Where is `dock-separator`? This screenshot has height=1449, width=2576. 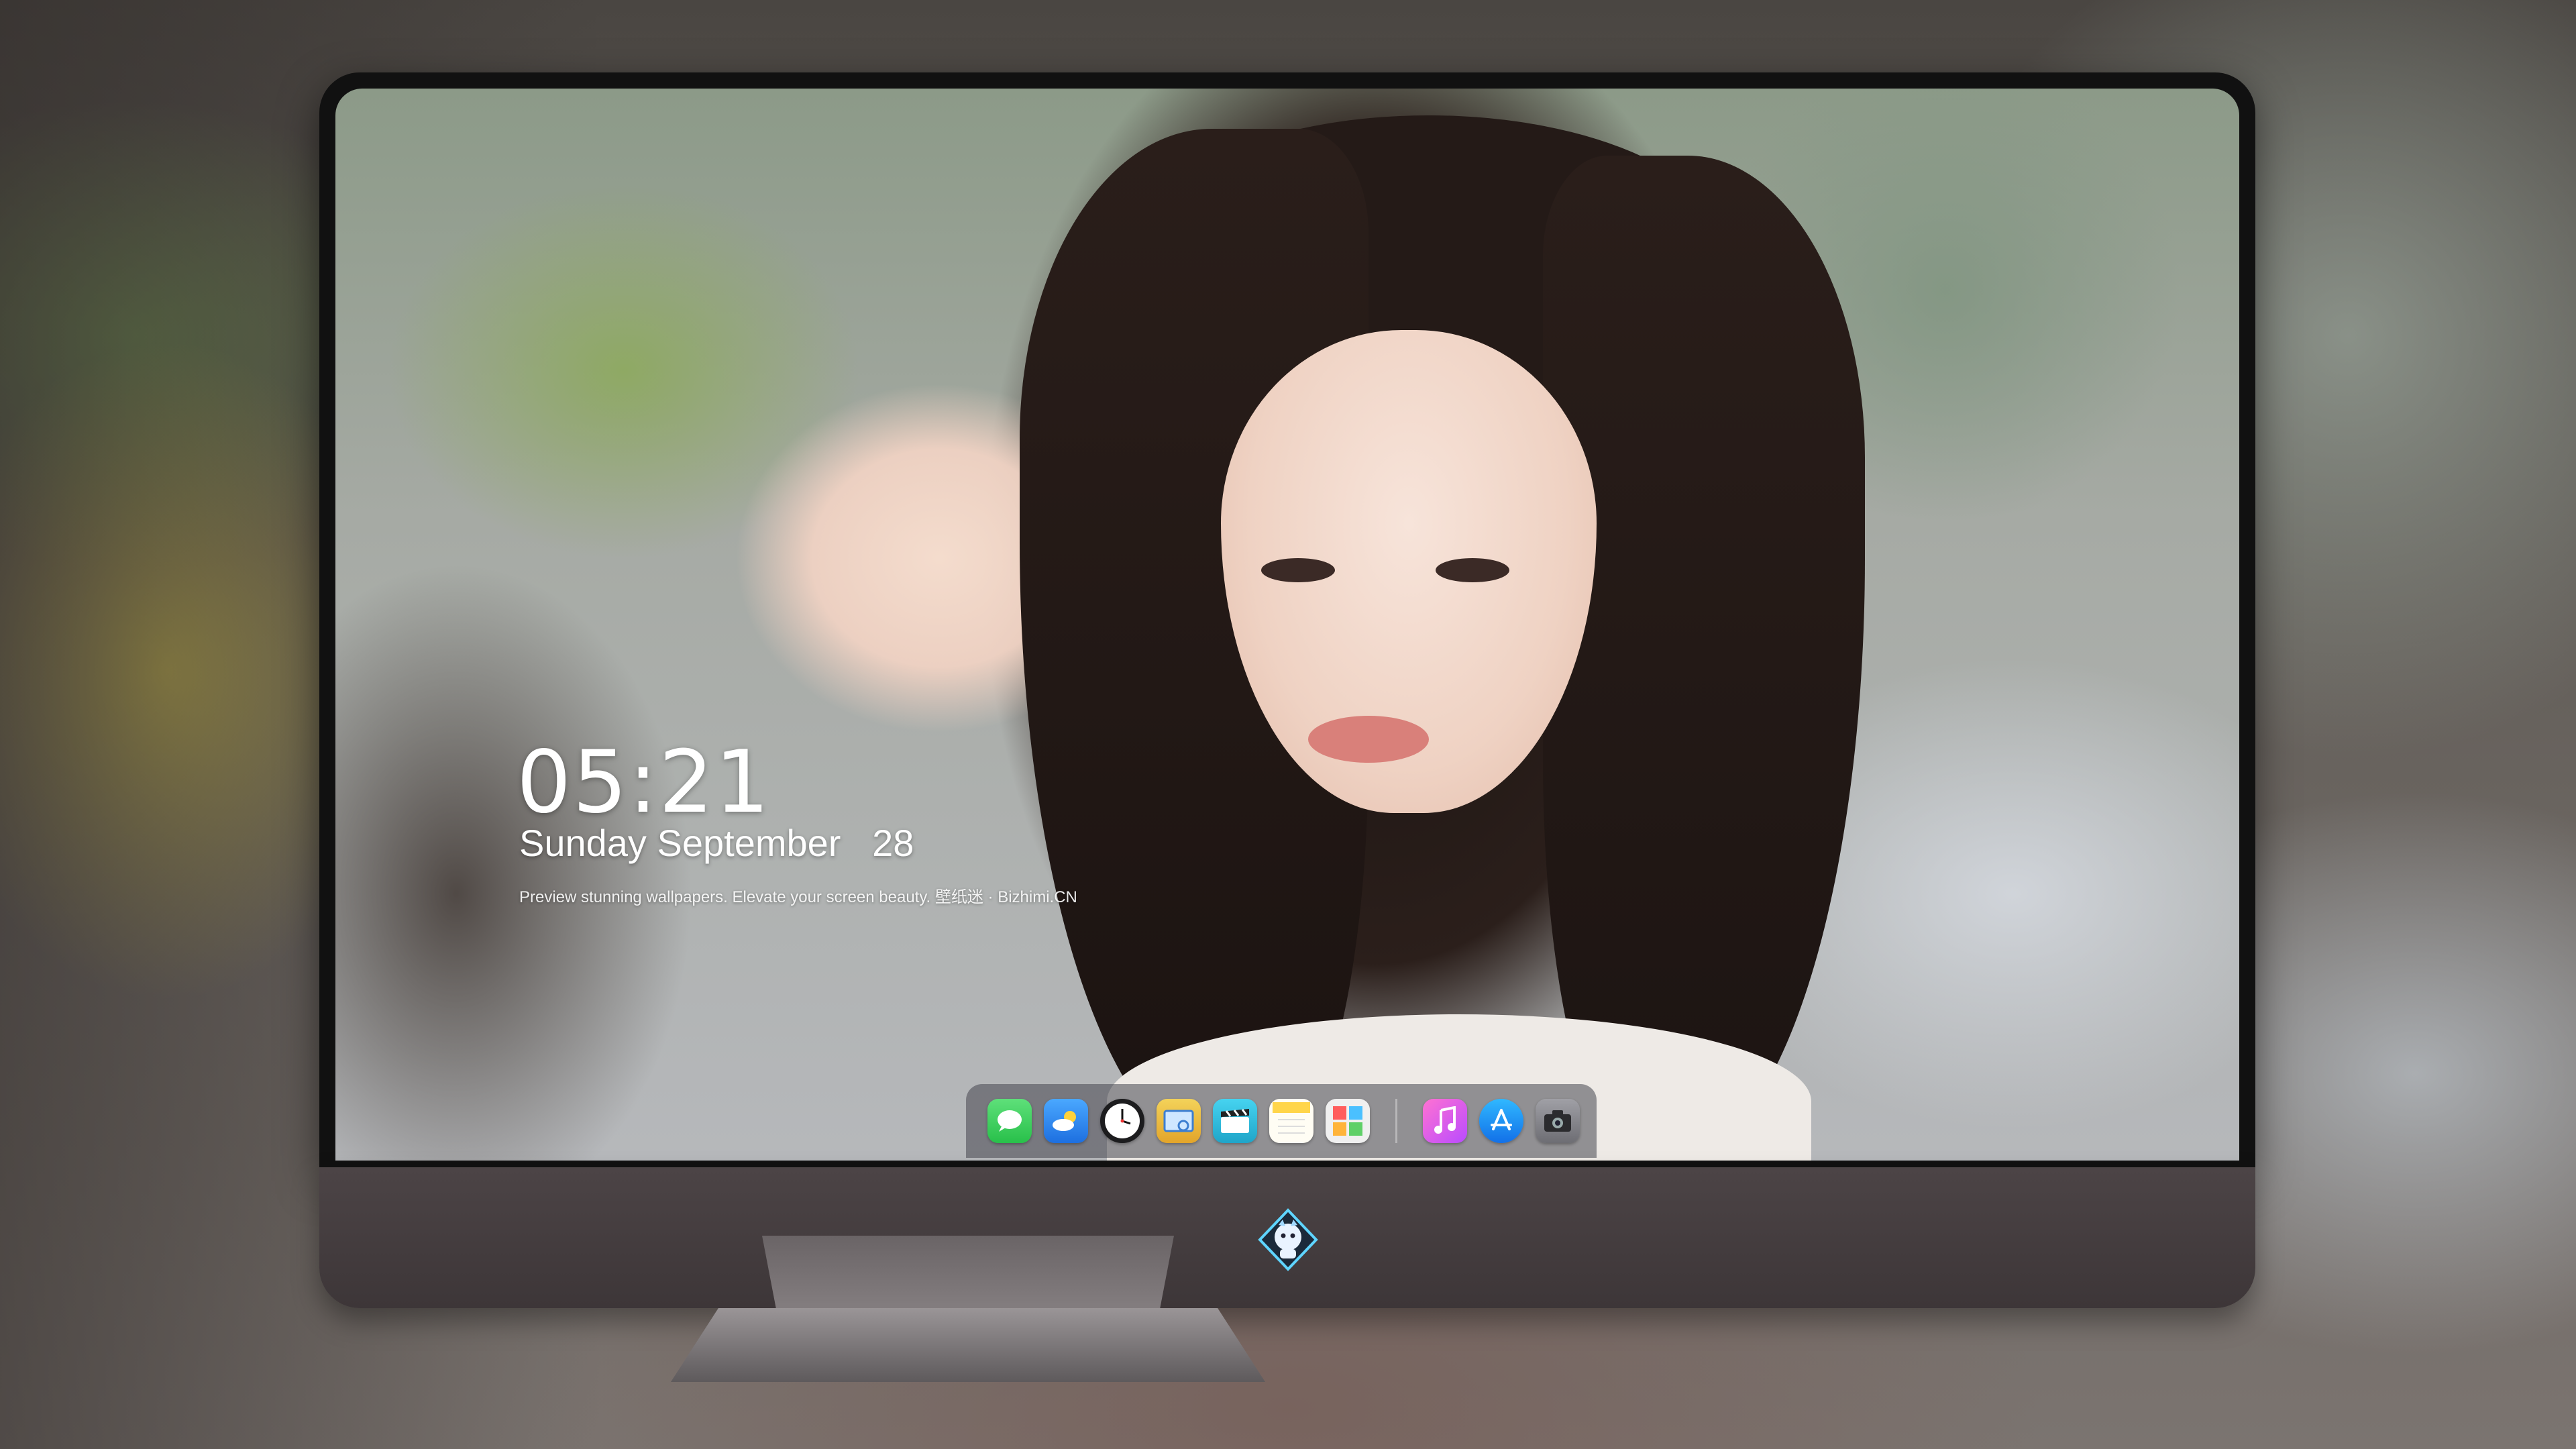
dock-separator is located at coordinates (1396, 1121).